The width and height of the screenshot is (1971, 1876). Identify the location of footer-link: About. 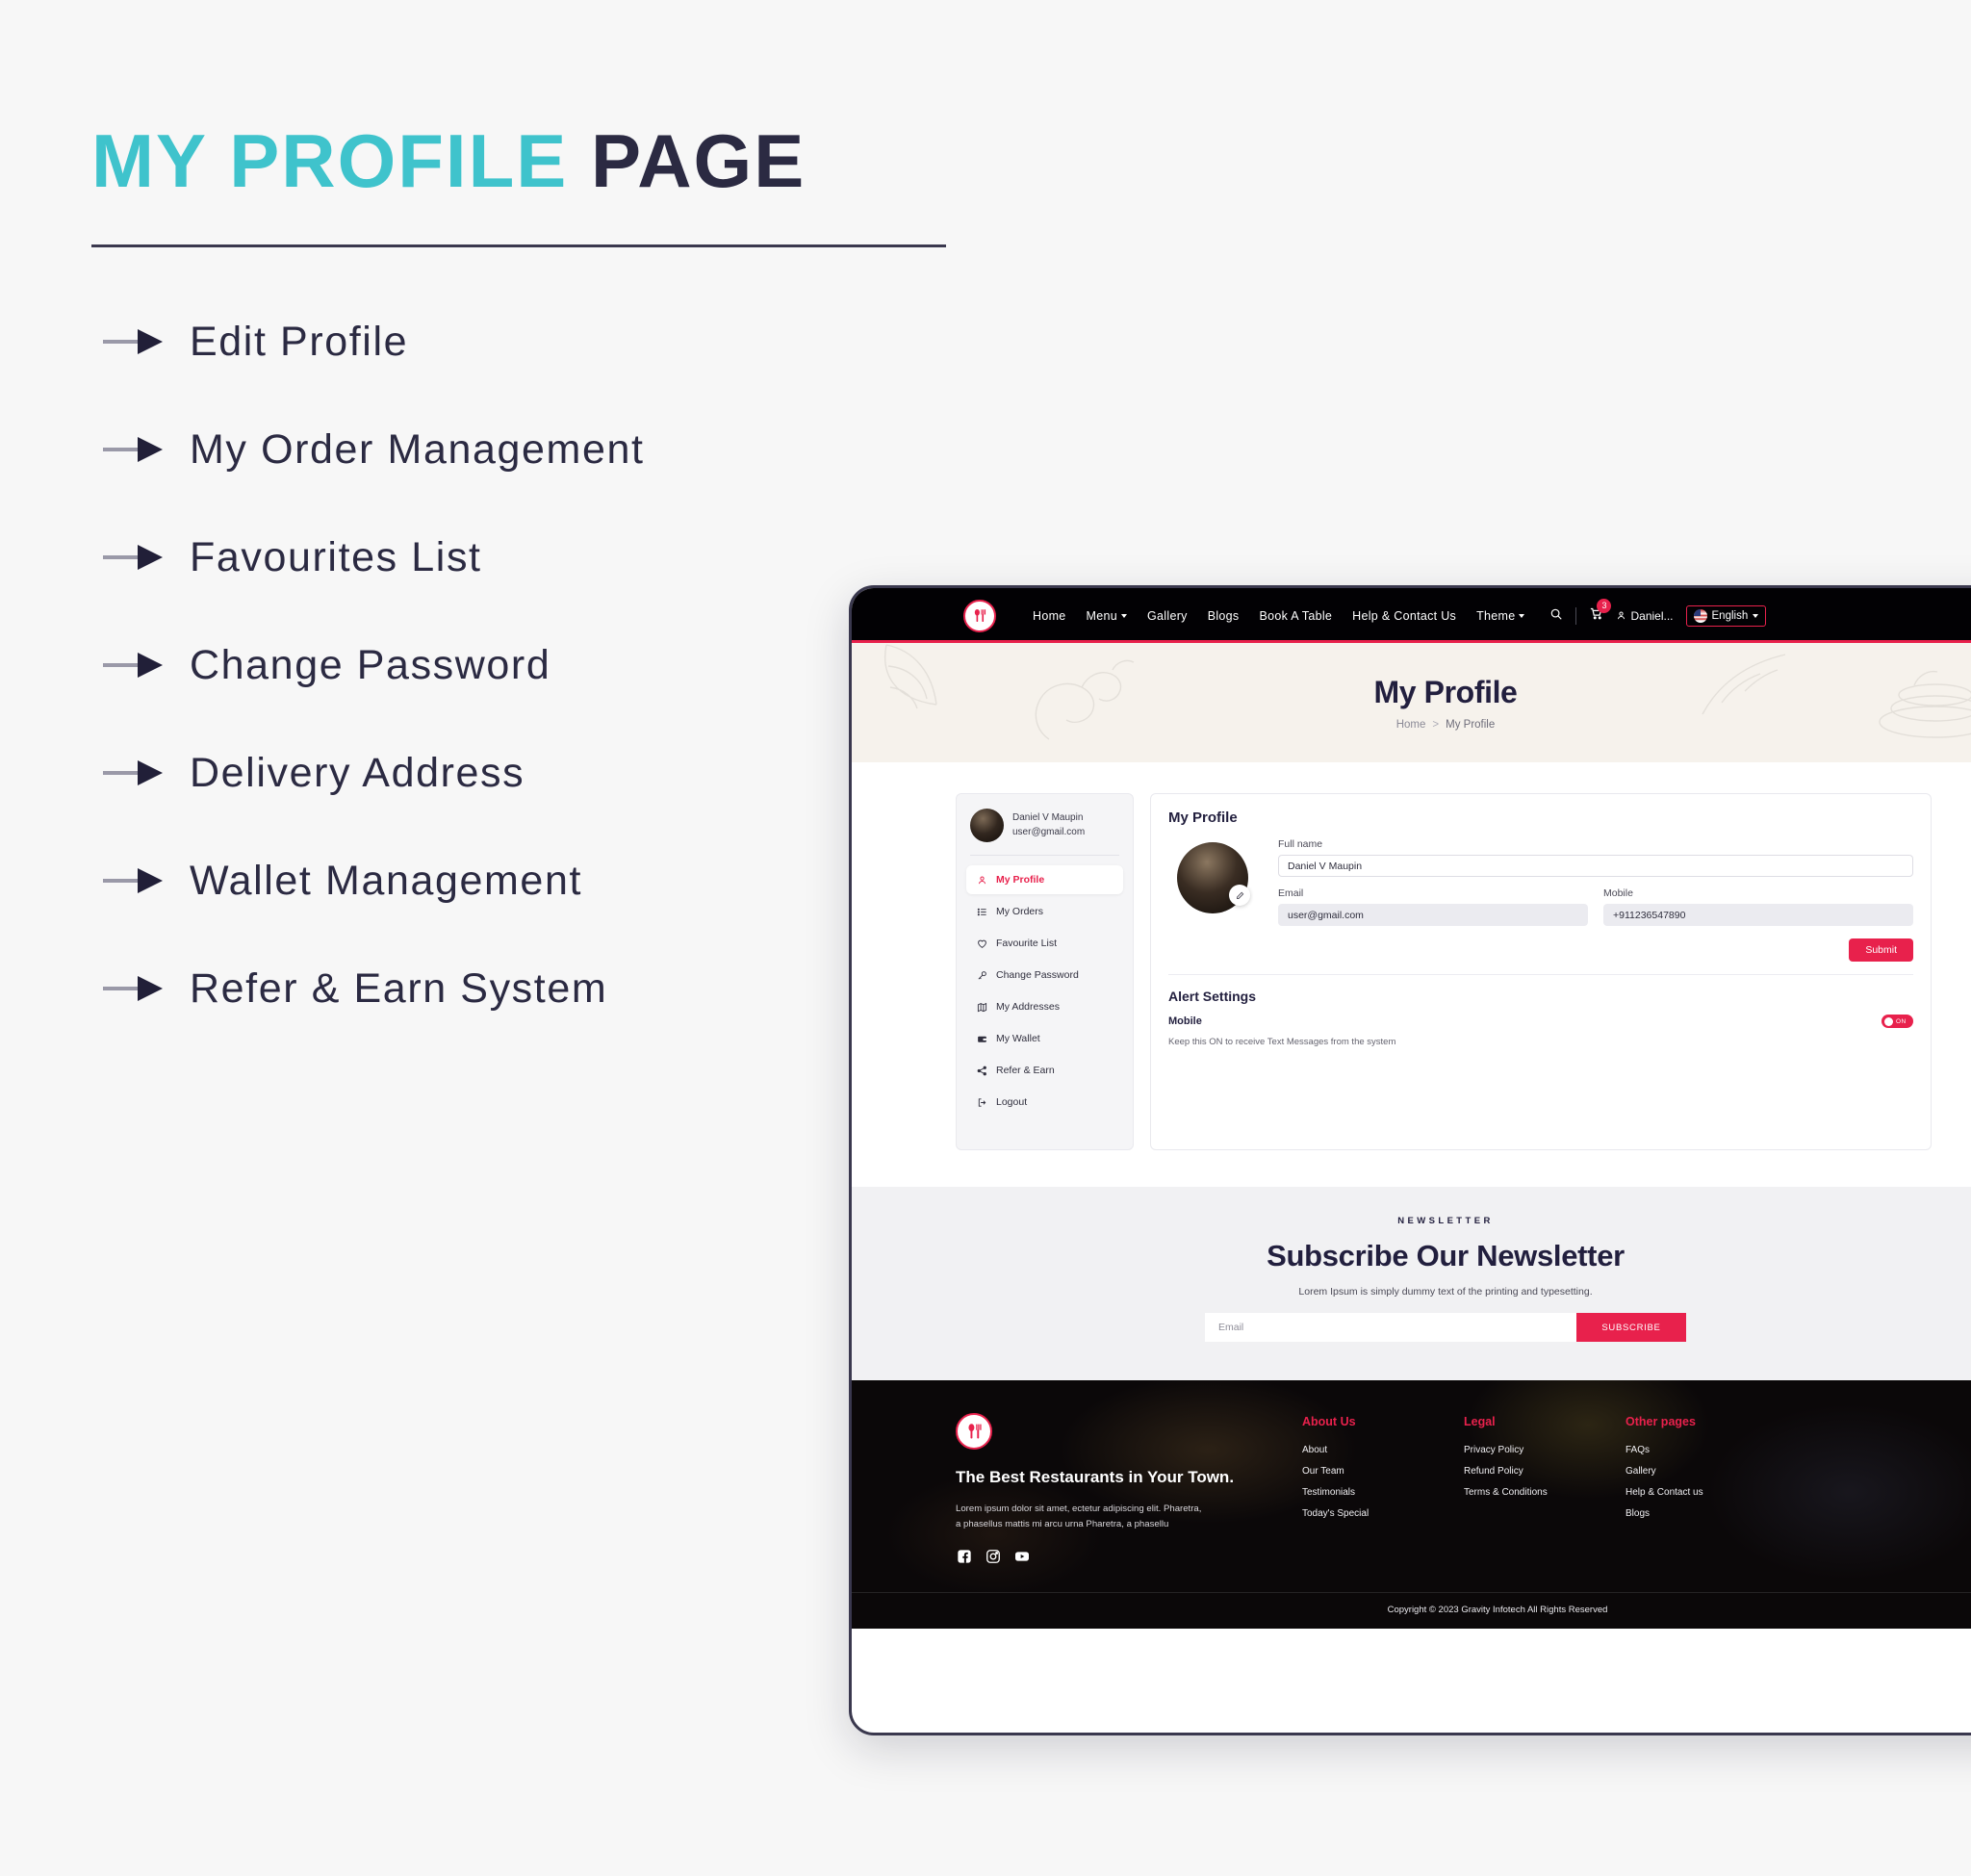
(1383, 1450).